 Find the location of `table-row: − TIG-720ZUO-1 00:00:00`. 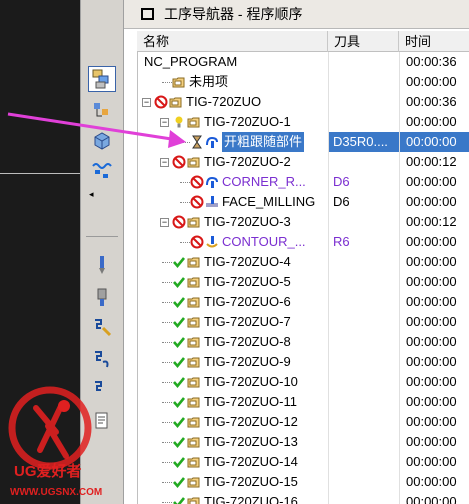

table-row: − TIG-720ZUO-1 00:00:00 is located at coordinates (303, 122).